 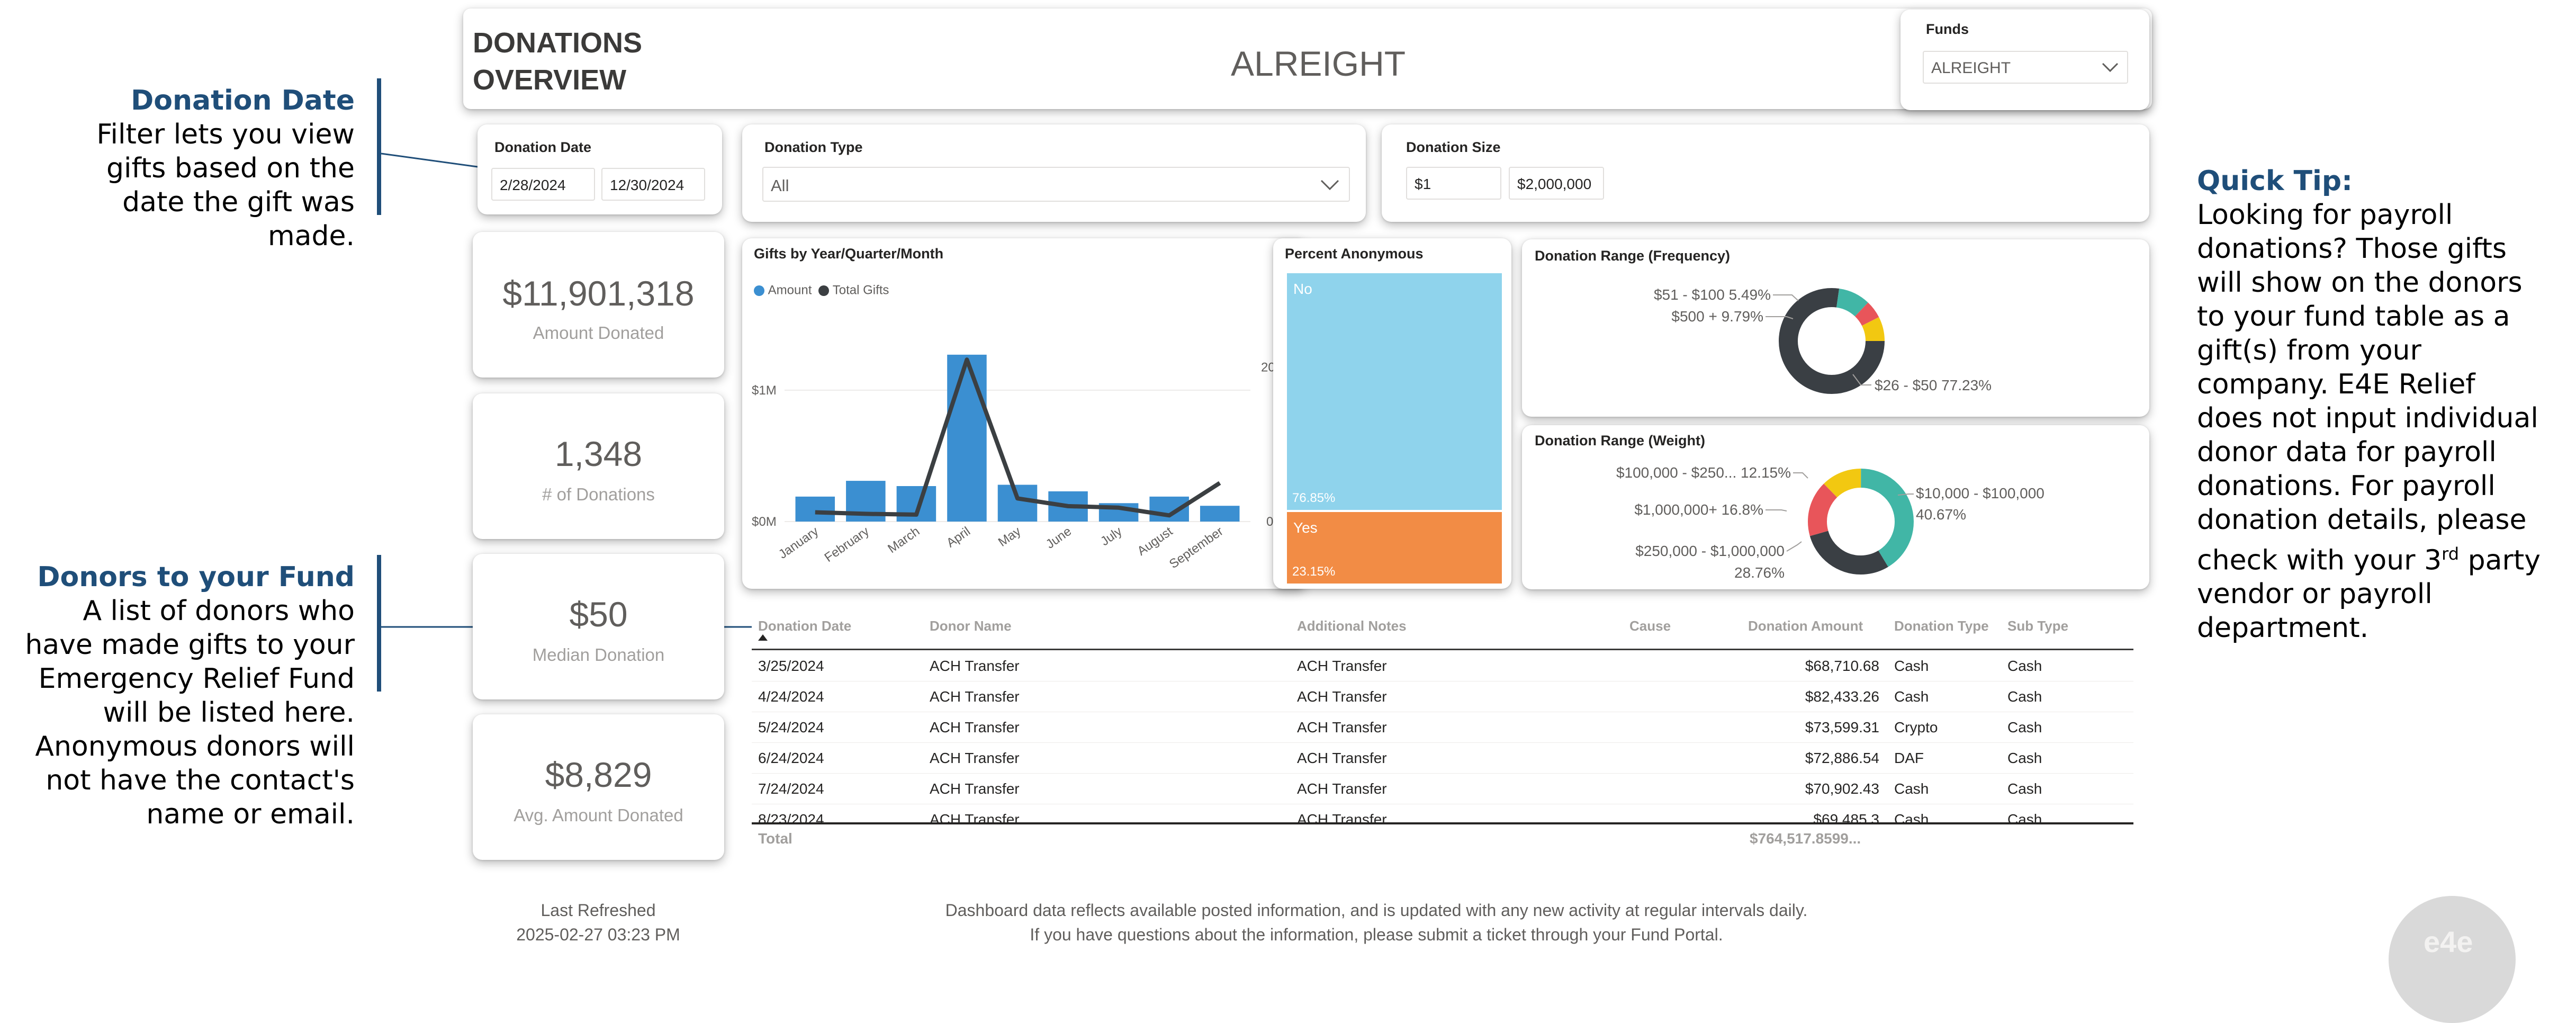 What do you see at coordinates (791, 727) in the screenshot?
I see `table-cell: 5/24/2024` at bounding box center [791, 727].